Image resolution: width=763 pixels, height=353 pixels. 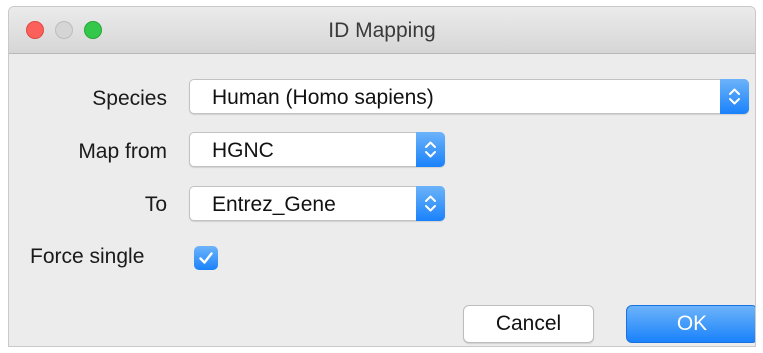 What do you see at coordinates (317, 149) in the screenshot?
I see `map-from-select: HGNC` at bounding box center [317, 149].